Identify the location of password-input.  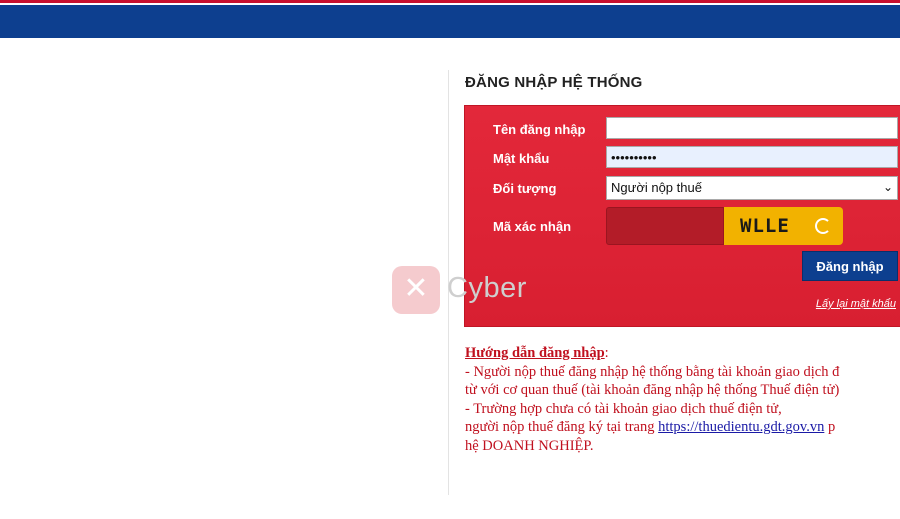
(752, 157).